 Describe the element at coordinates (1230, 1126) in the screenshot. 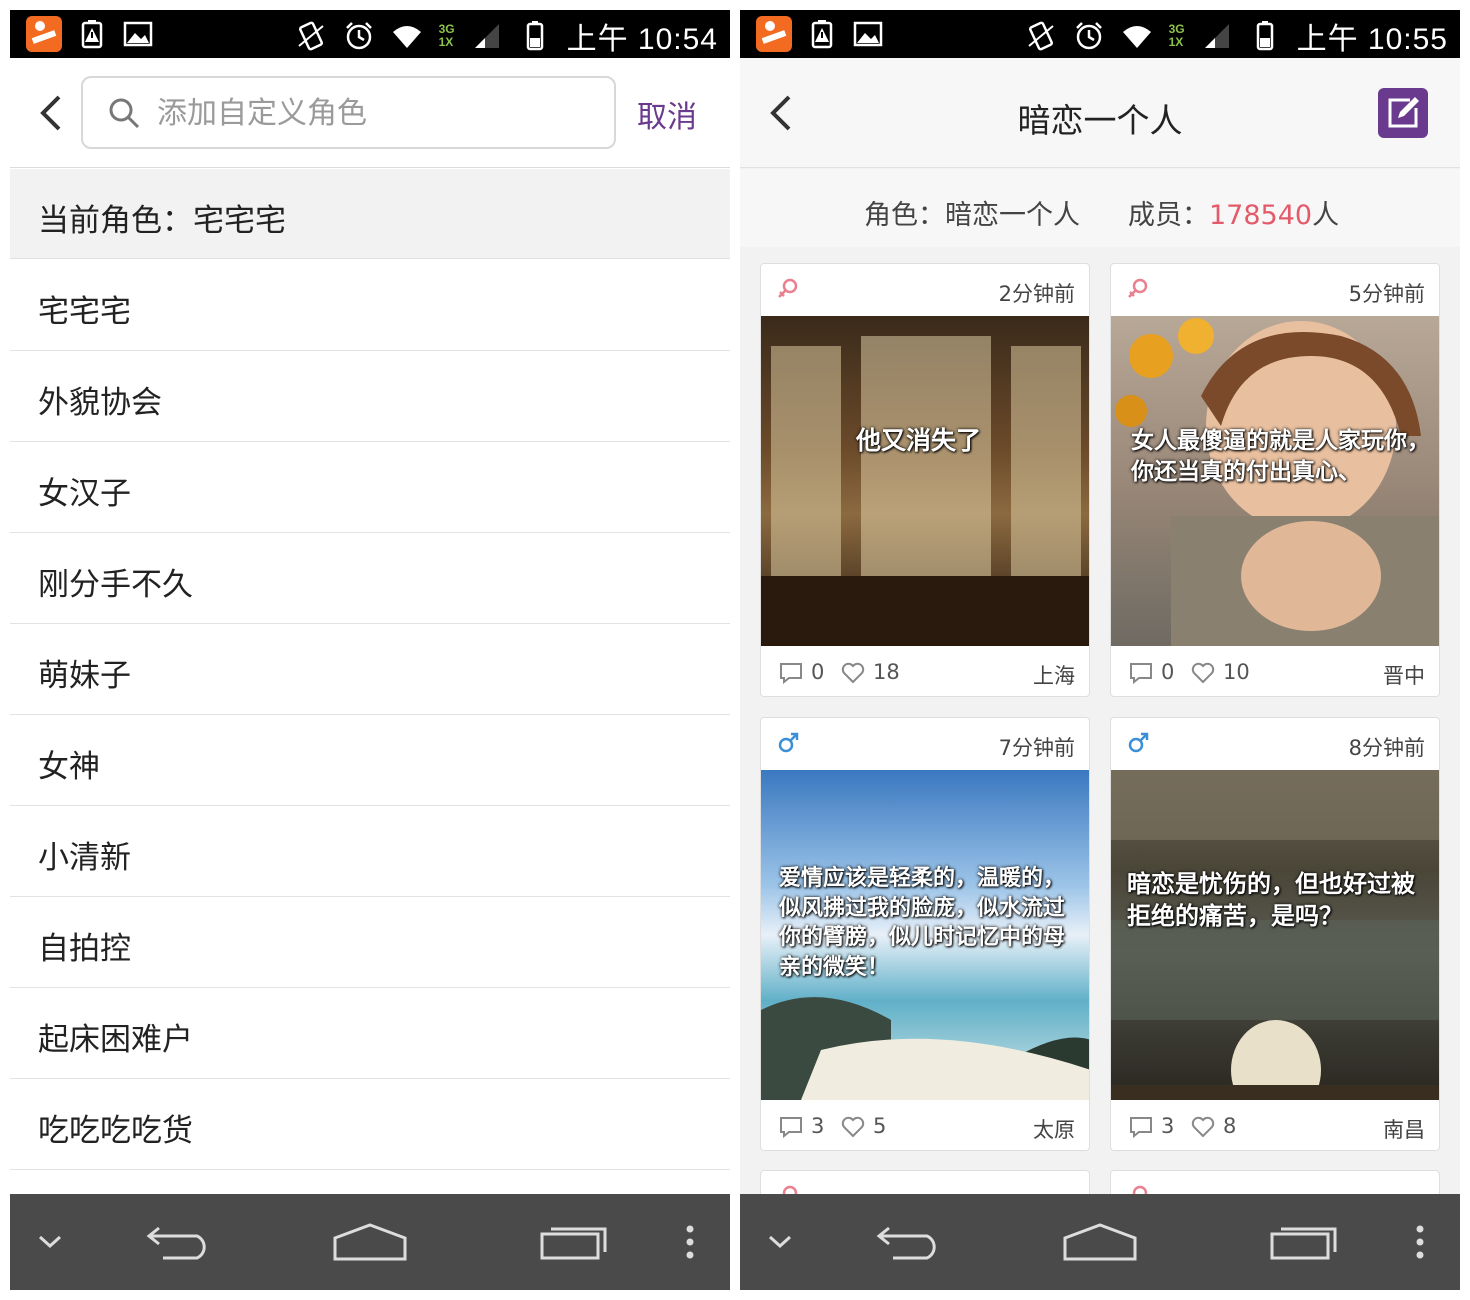

I see `like-count: 8` at that location.